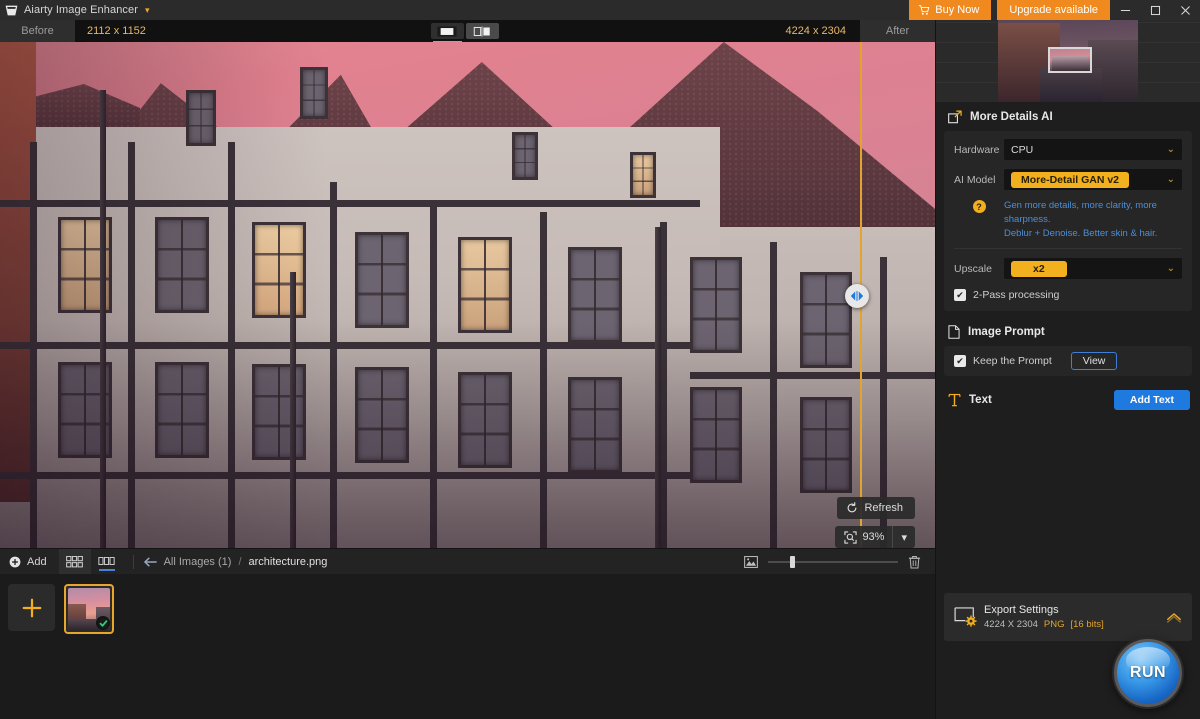  I want to click on export-dimensions: 4224 X 2304, so click(1011, 624).